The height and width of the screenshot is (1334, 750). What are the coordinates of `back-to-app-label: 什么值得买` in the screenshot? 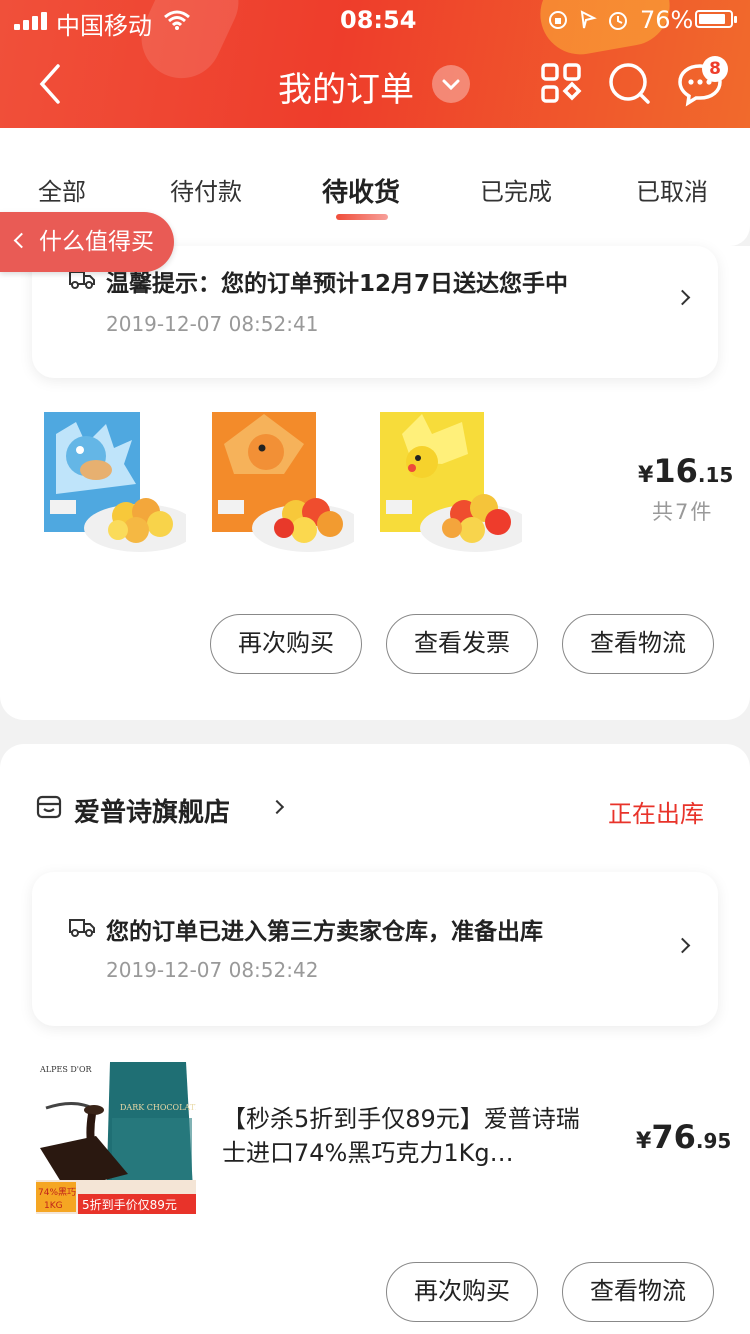 It's located at (96, 242).